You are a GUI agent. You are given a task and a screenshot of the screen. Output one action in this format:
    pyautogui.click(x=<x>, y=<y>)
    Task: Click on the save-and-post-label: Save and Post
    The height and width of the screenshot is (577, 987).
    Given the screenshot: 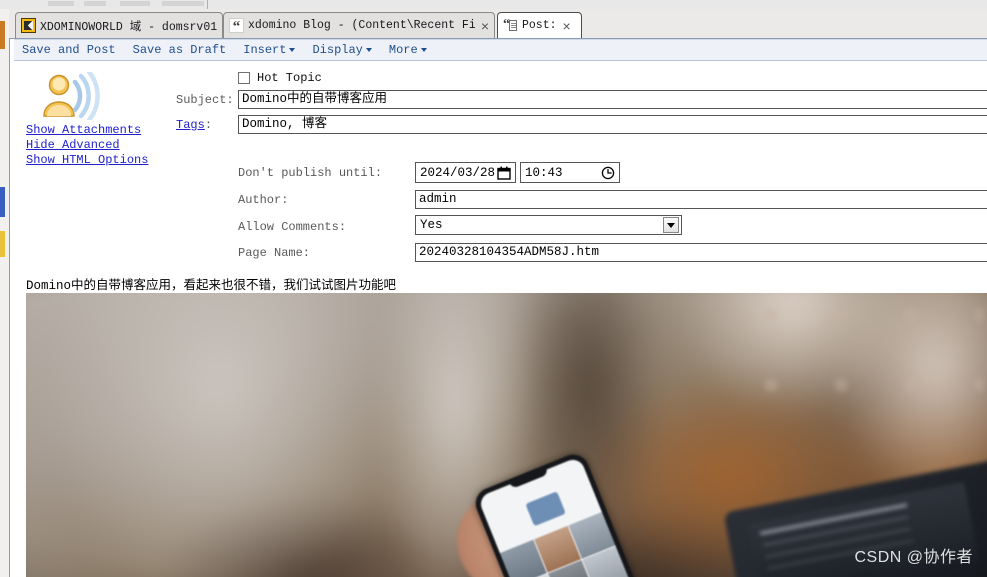 What is the action you would take?
    pyautogui.click(x=69, y=50)
    